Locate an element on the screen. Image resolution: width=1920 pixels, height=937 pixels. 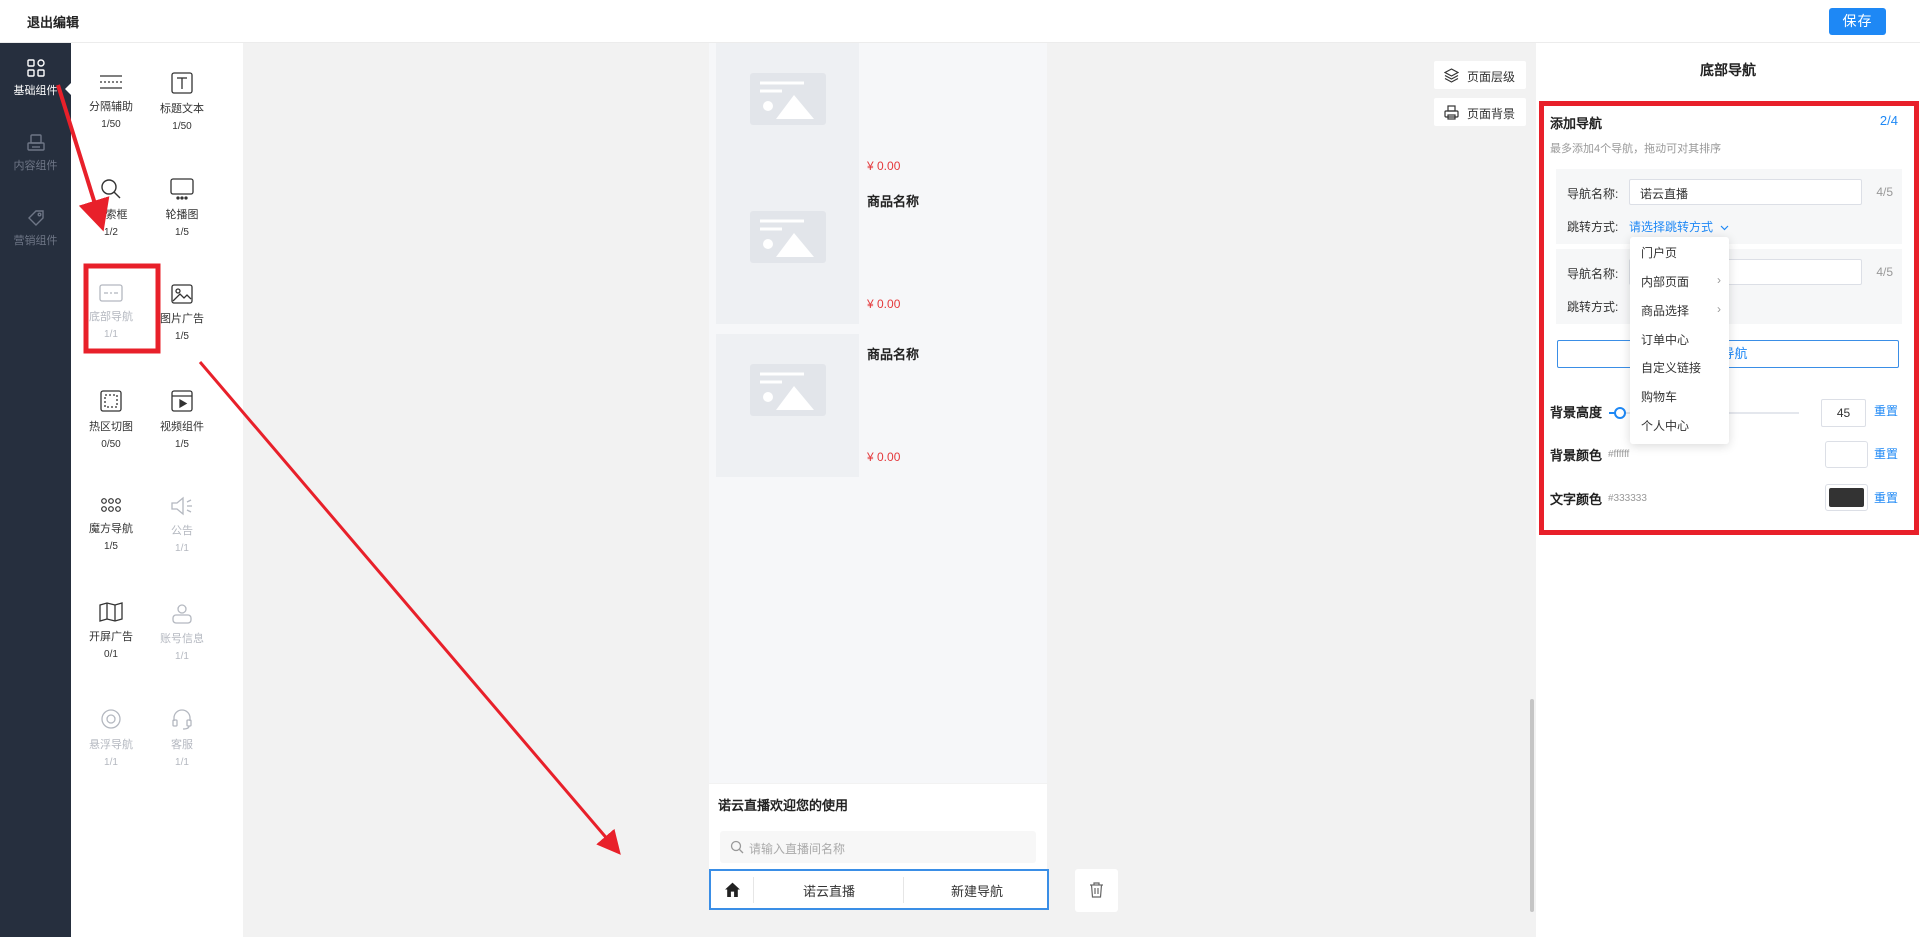
live-search-input: 请输入直播间名称 is located at coordinates (878, 847).